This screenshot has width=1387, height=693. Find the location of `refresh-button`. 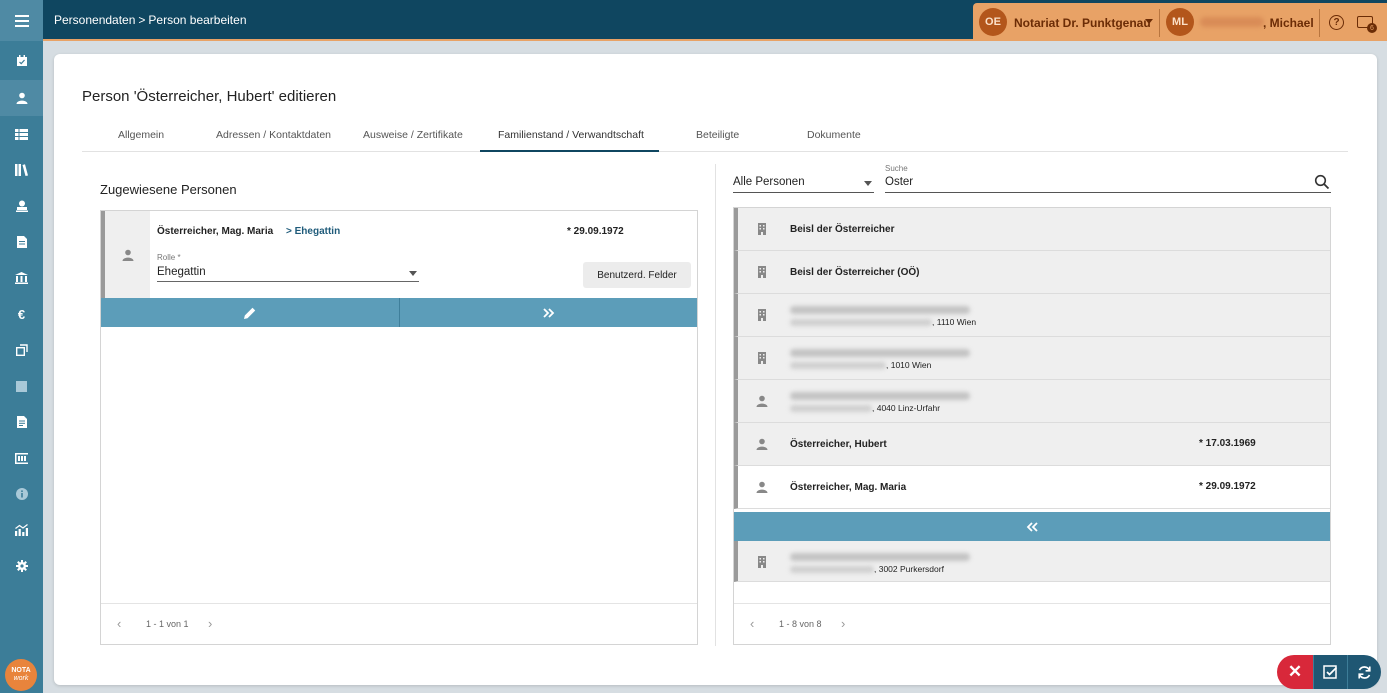

refresh-button is located at coordinates (1364, 672).